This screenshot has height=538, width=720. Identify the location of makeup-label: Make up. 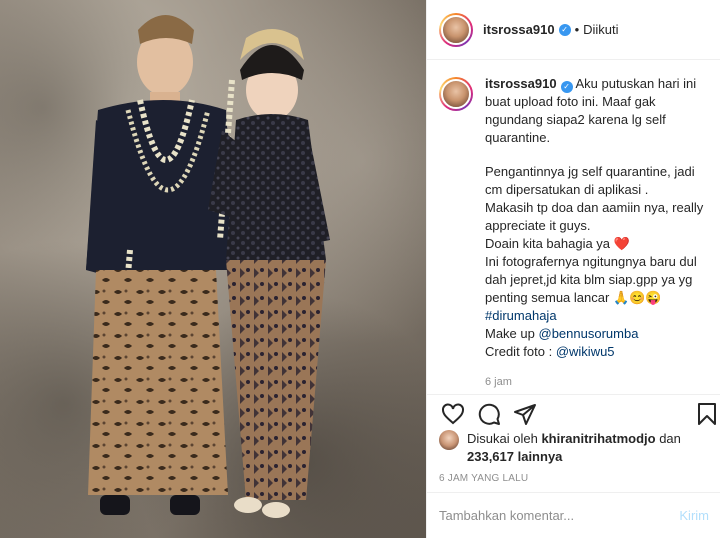
(510, 333).